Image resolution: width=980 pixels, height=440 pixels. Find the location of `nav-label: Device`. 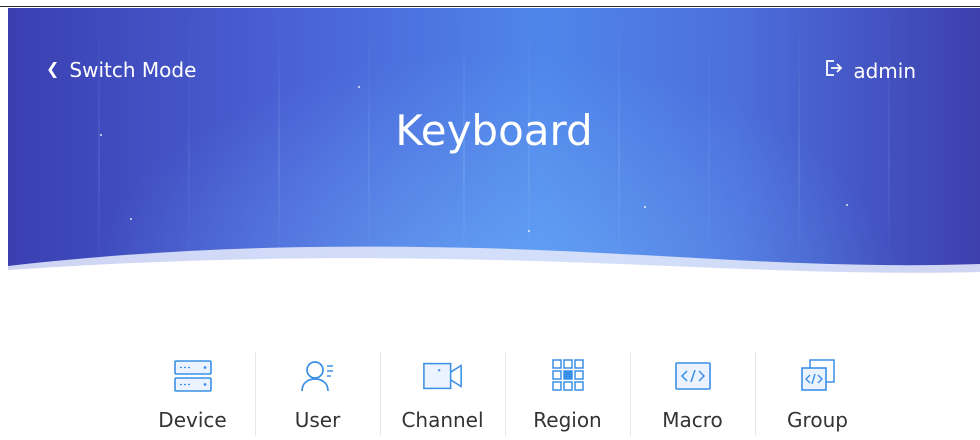

nav-label: Device is located at coordinates (192, 420).